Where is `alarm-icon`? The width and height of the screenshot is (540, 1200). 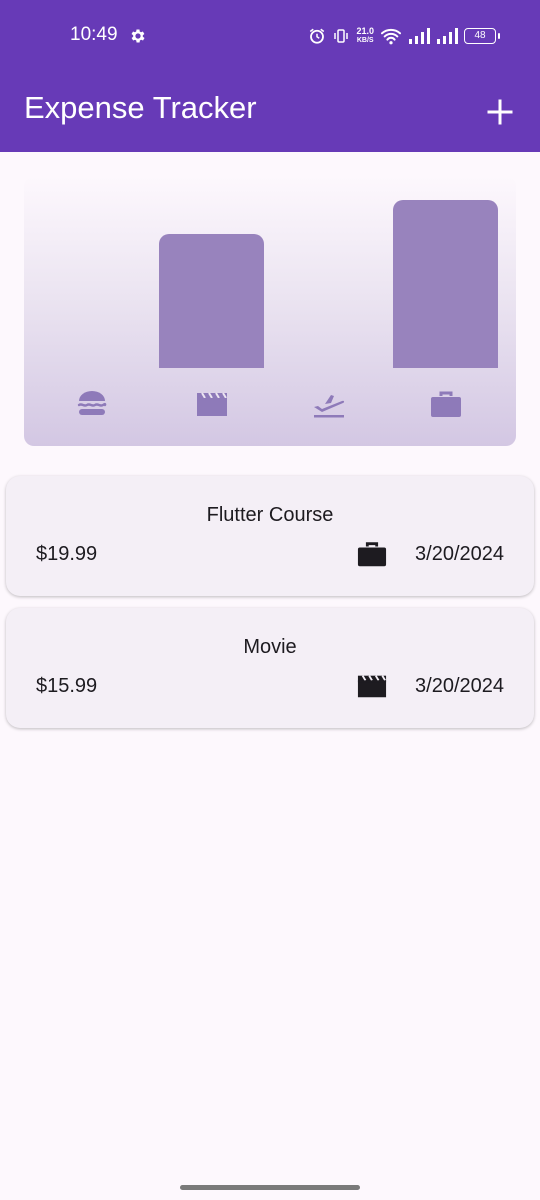
alarm-icon is located at coordinates (317, 36).